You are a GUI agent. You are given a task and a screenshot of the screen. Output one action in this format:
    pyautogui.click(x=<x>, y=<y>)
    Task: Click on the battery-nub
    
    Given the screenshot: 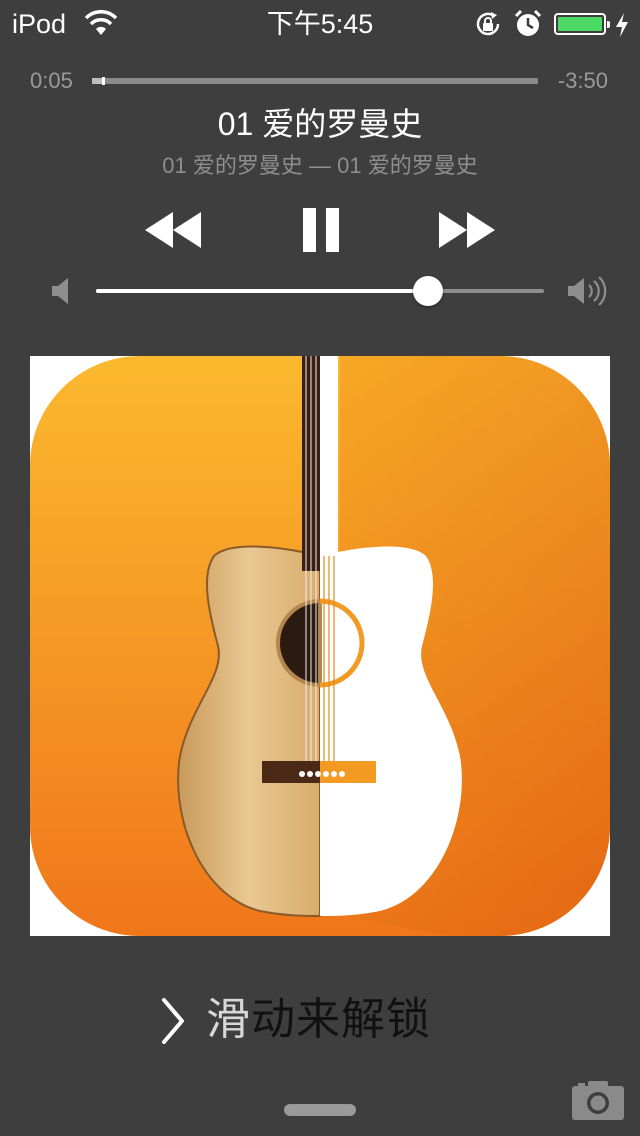 What is the action you would take?
    pyautogui.click(x=608, y=24)
    